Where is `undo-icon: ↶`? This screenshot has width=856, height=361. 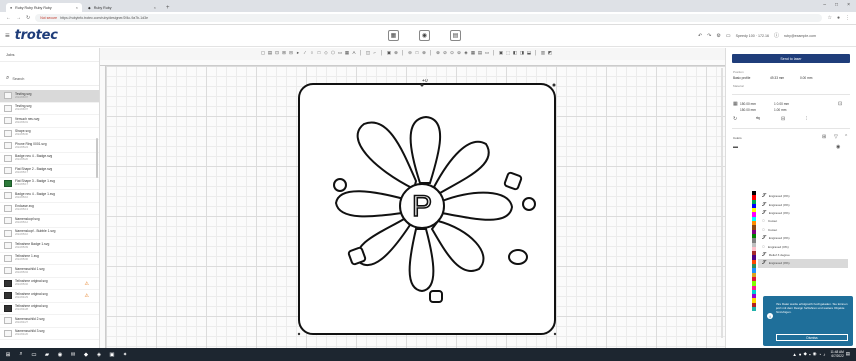 undo-icon: ↶ is located at coordinates (700, 36).